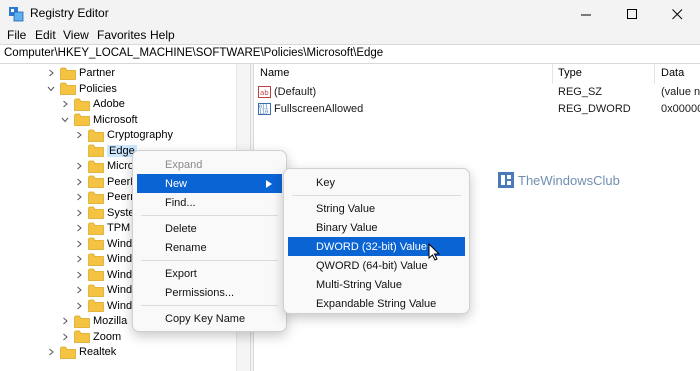 The height and width of the screenshot is (371, 700). I want to click on menu-item-expand: Expand, so click(209, 164).